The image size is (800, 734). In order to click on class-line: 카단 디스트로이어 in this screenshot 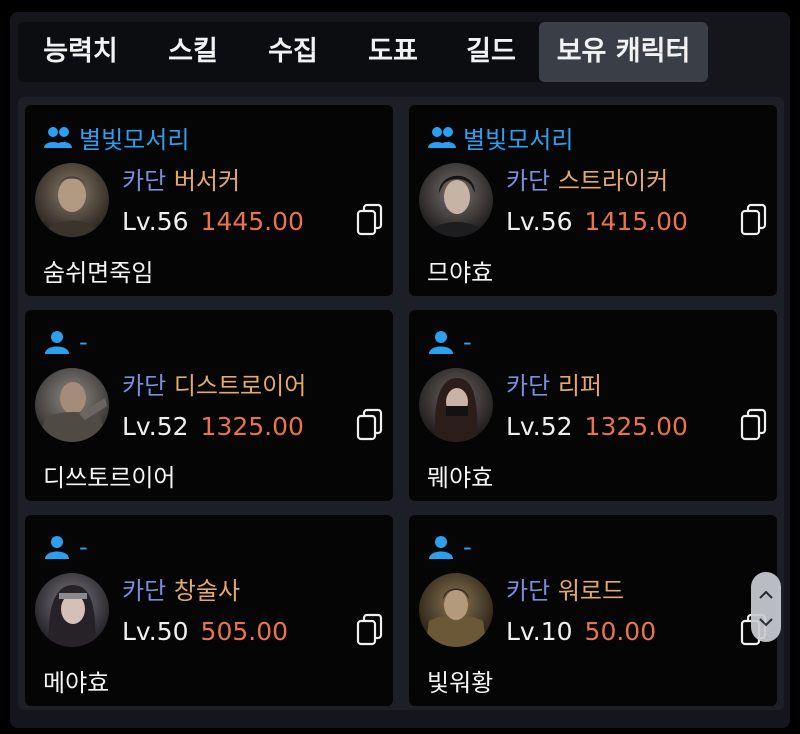, I will do `click(214, 383)`.